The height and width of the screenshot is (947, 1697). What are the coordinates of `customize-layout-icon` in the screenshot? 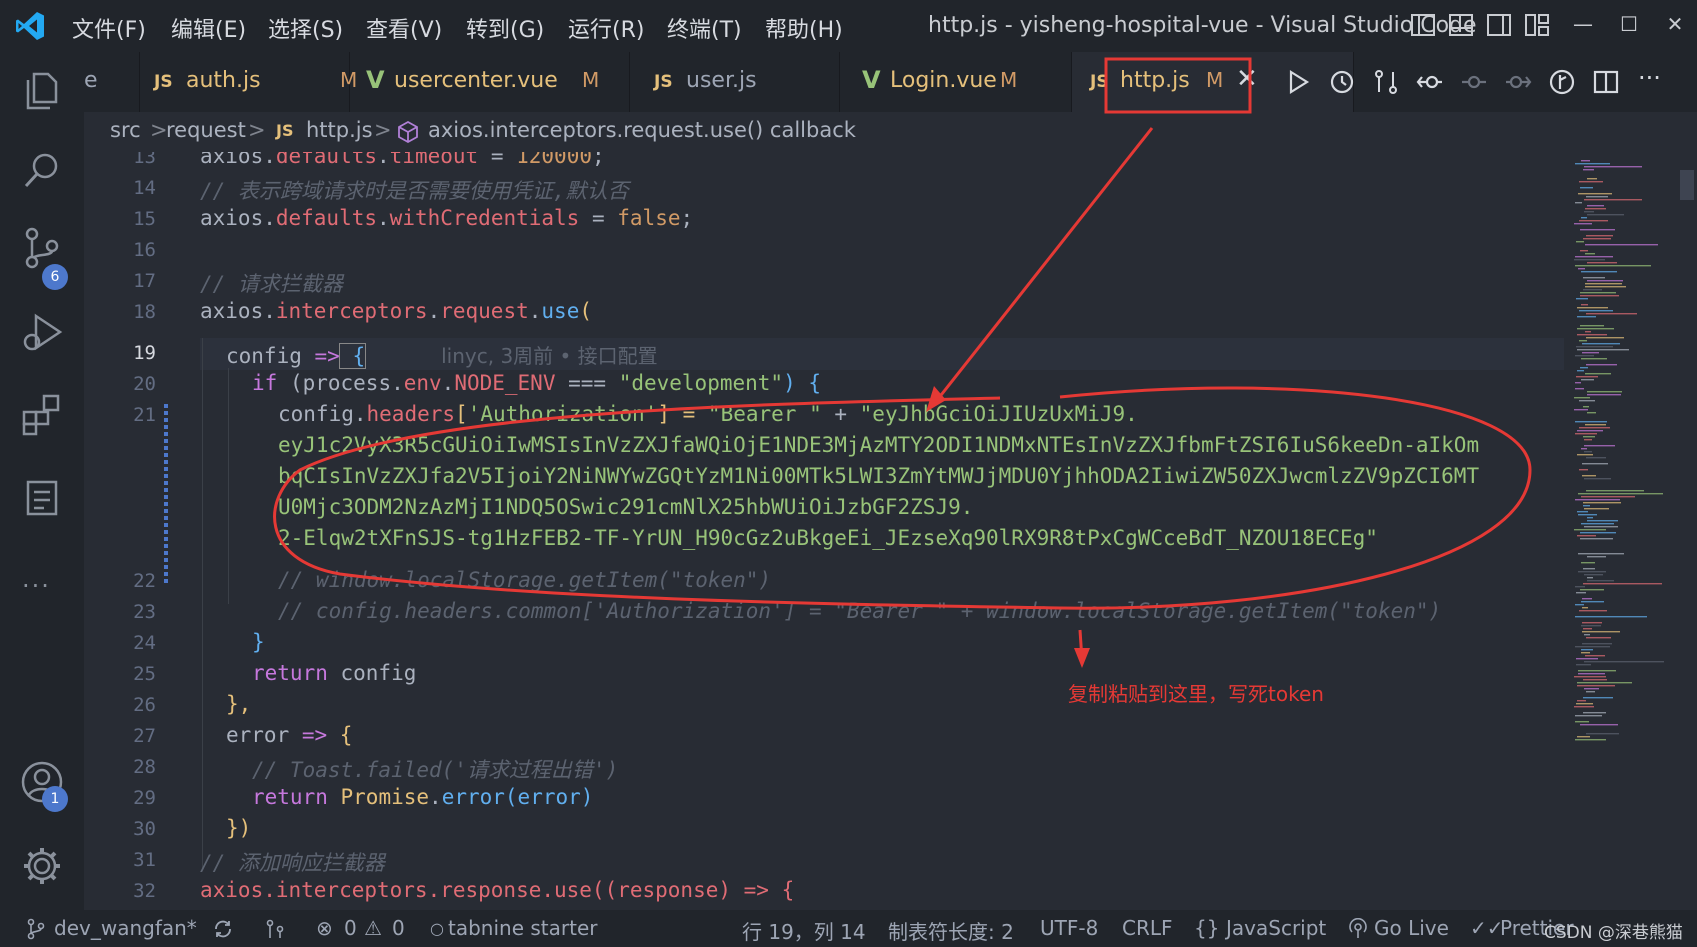 It's located at (1537, 25).